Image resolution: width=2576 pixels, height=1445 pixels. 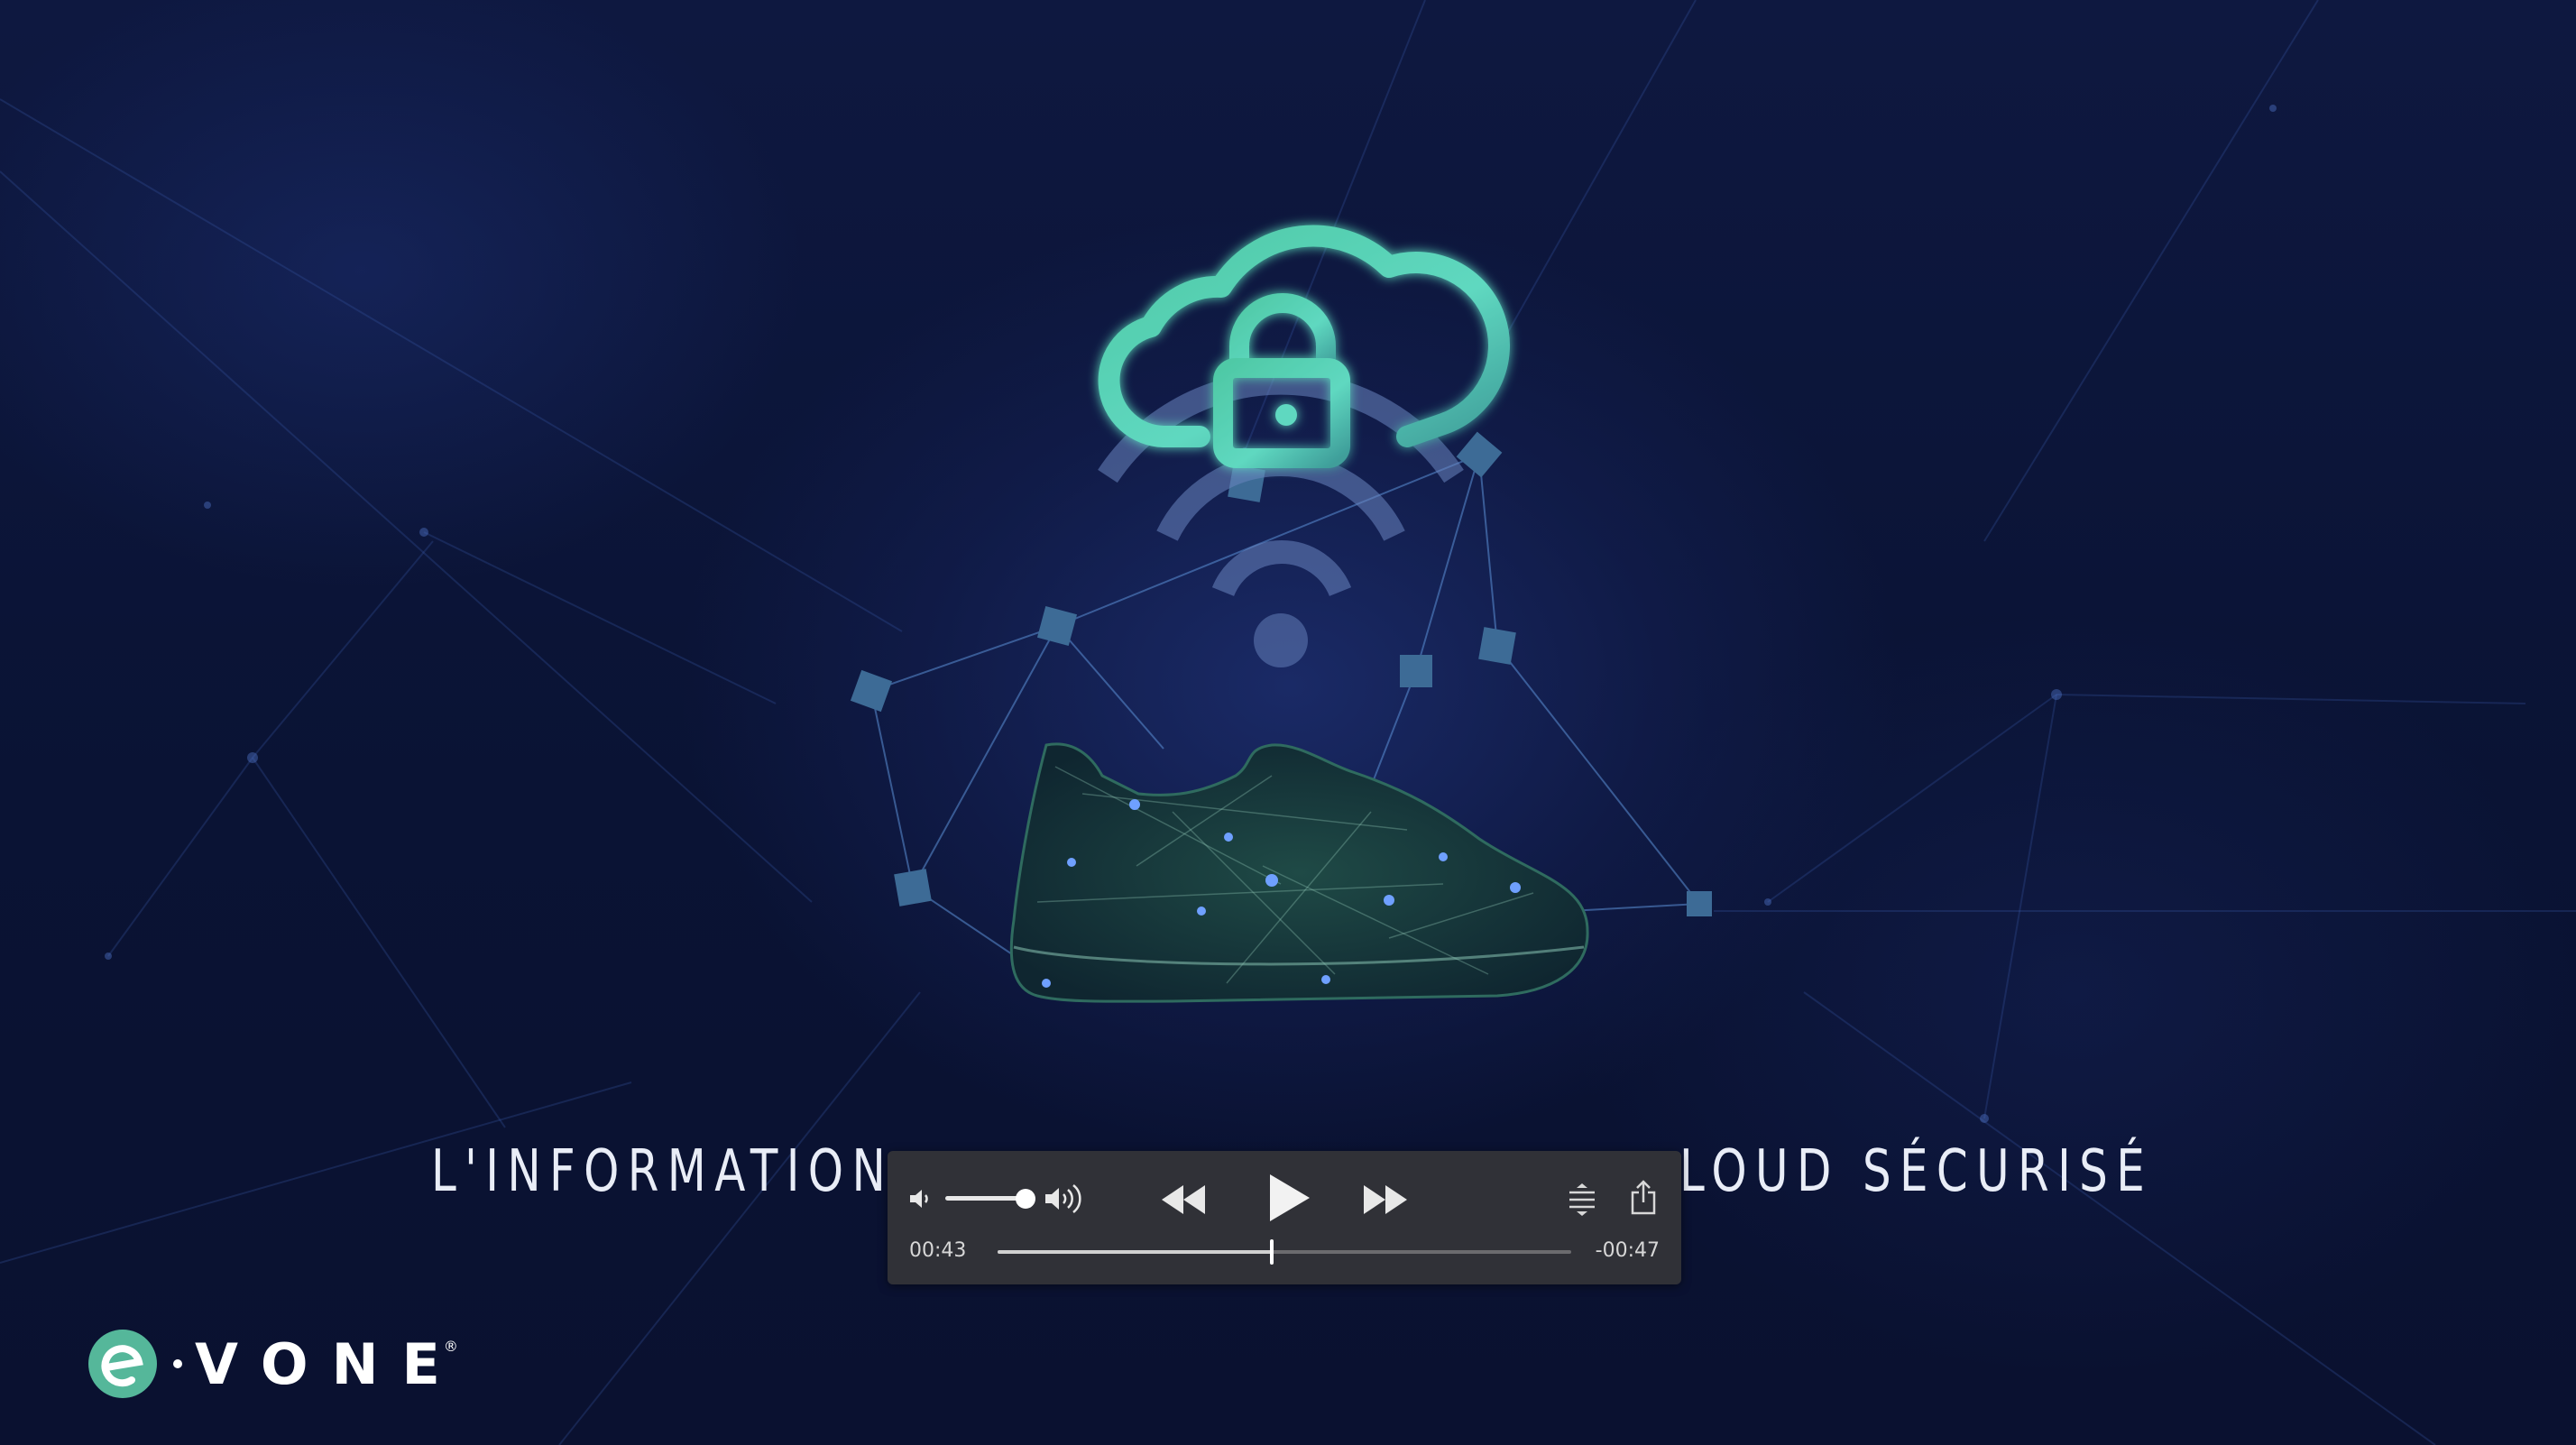 I want to click on share-button, so click(x=1644, y=1197).